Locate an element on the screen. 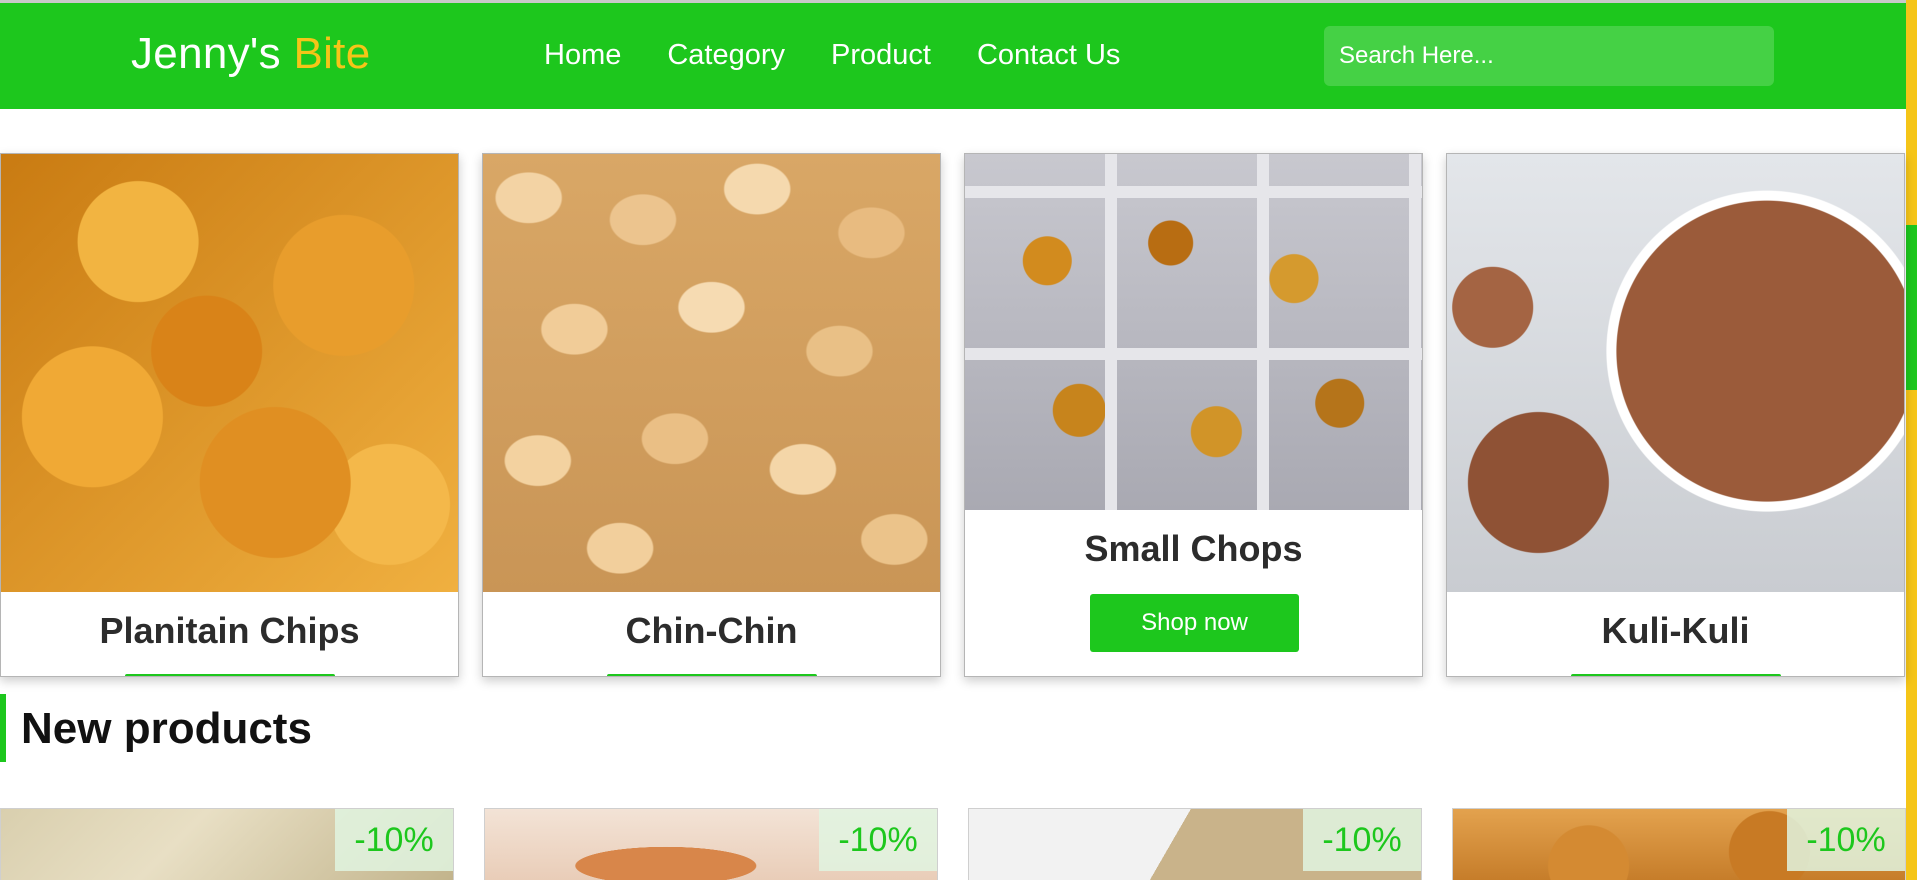  nav-contact-us: Contact Us is located at coordinates (1048, 55).